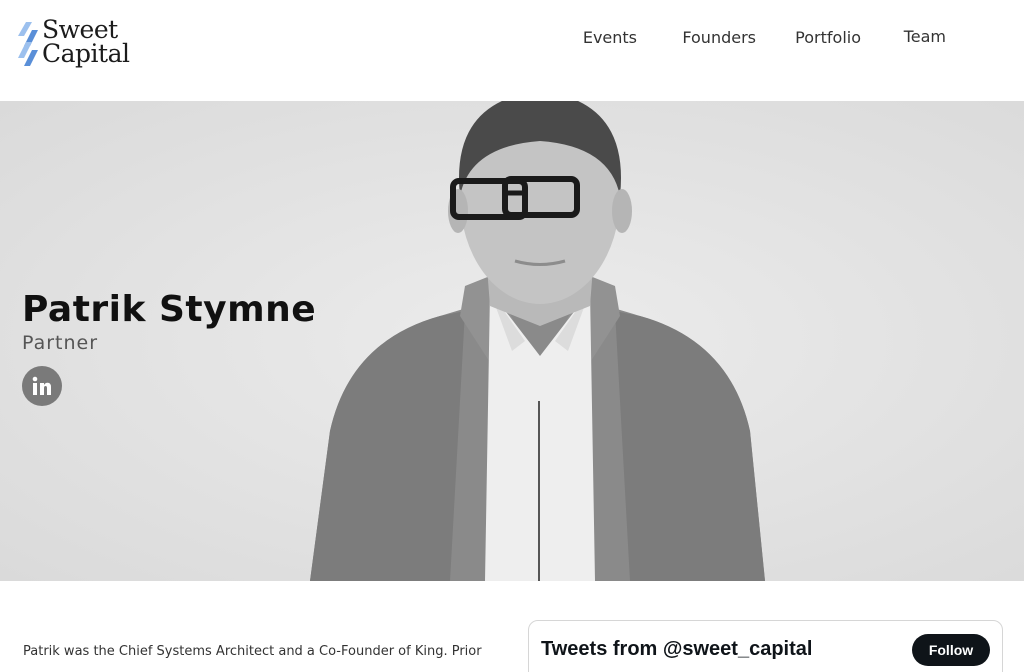 This screenshot has height=672, width=1024. I want to click on linkedin-icon, so click(41, 385).